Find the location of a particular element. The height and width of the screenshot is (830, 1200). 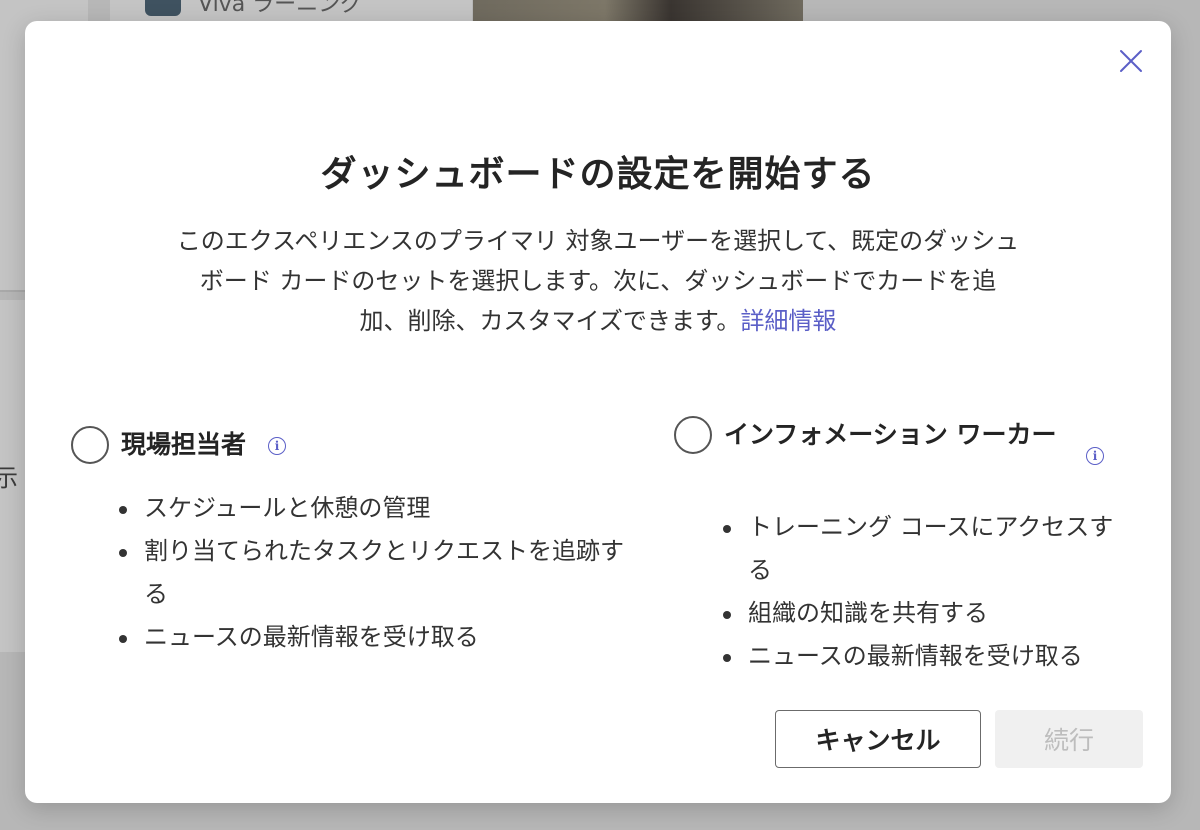

close-icon is located at coordinates (1131, 61).